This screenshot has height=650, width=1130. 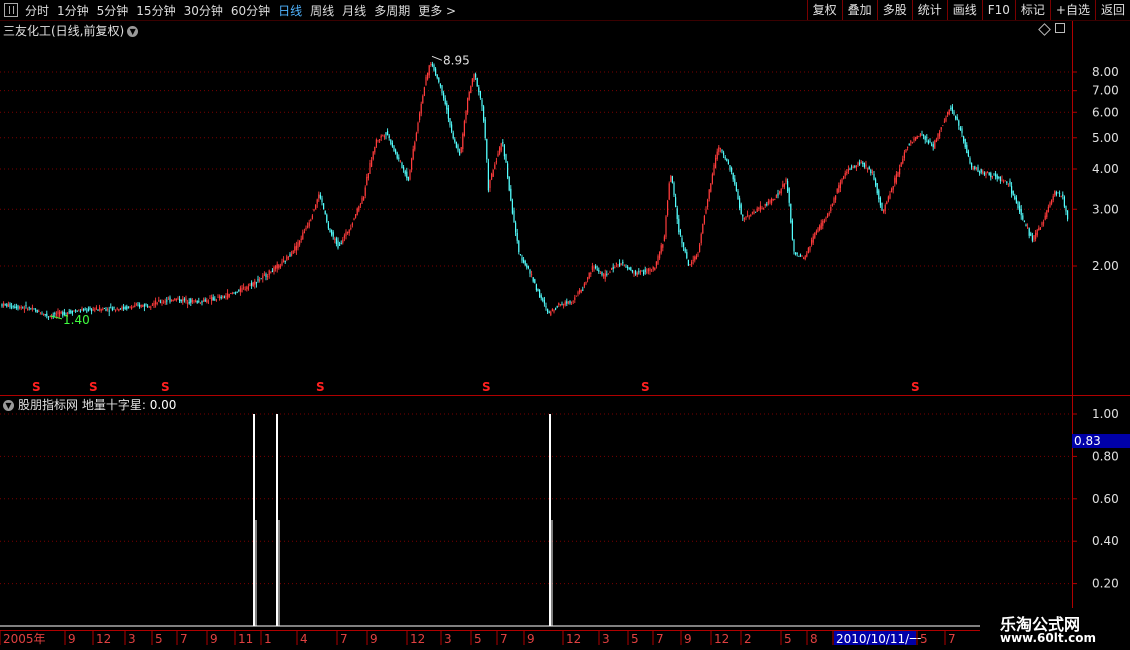 What do you see at coordinates (1105, 169) in the screenshot?
I see `price-tick-label: 4.00` at bounding box center [1105, 169].